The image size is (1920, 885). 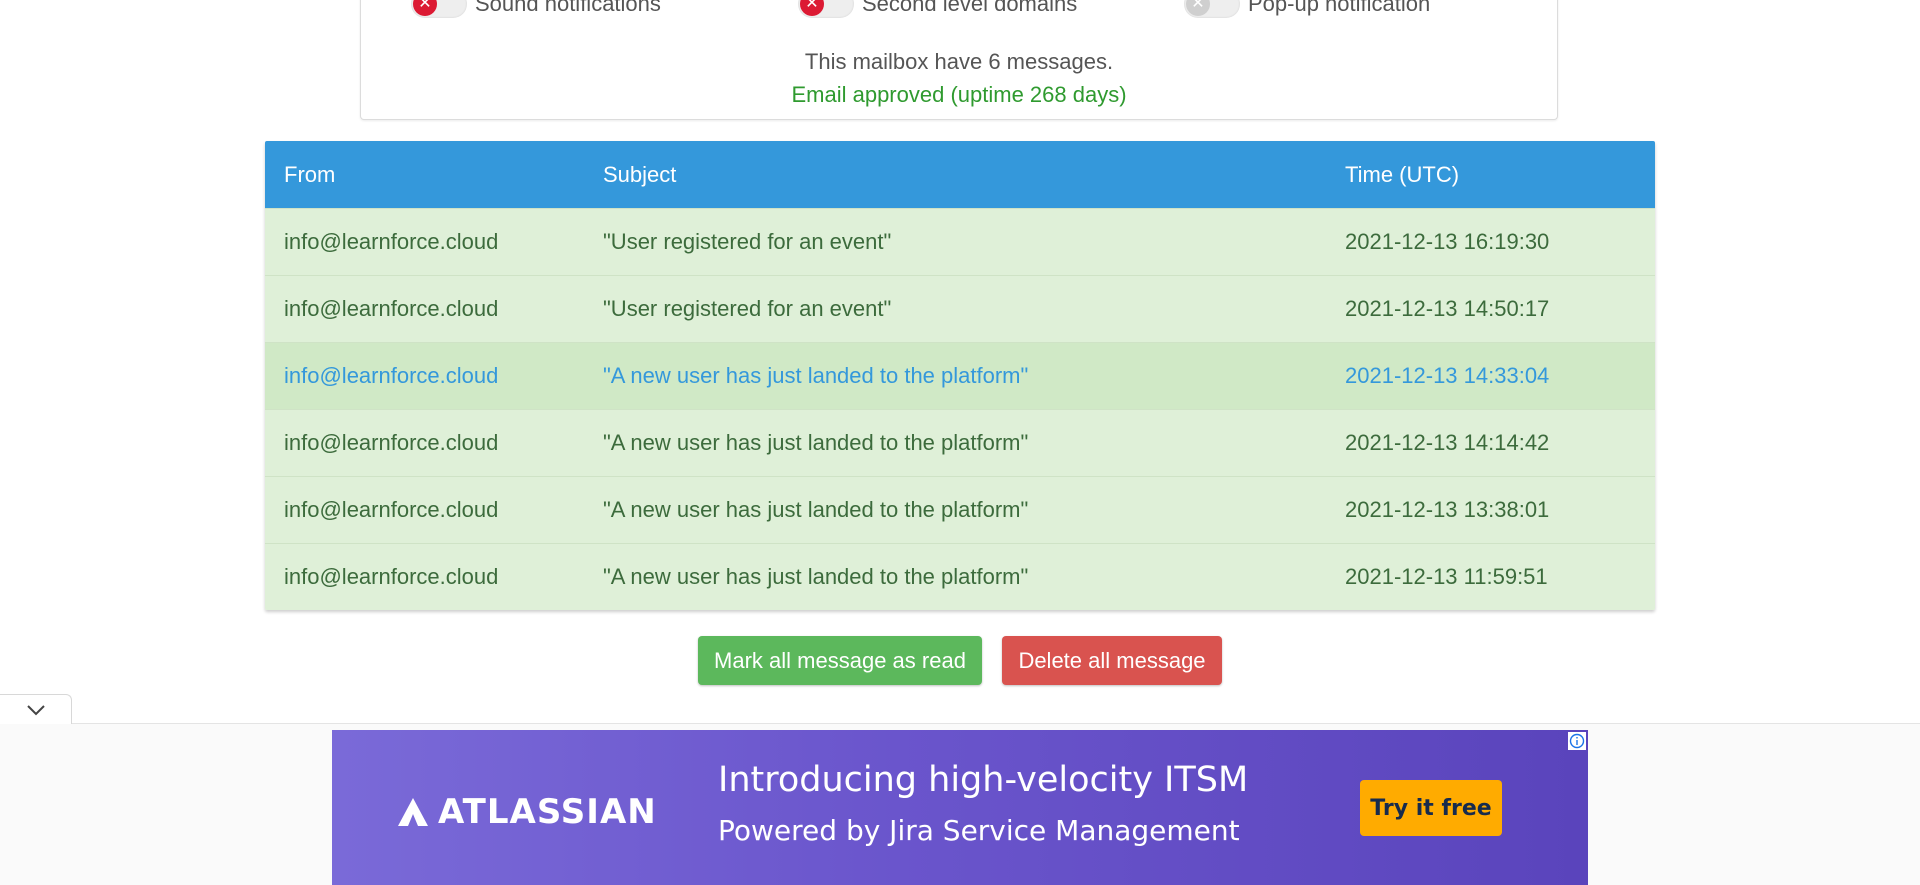 What do you see at coordinates (1447, 375) in the screenshot?
I see `message-time: 2021-12-13 14:33:04` at bounding box center [1447, 375].